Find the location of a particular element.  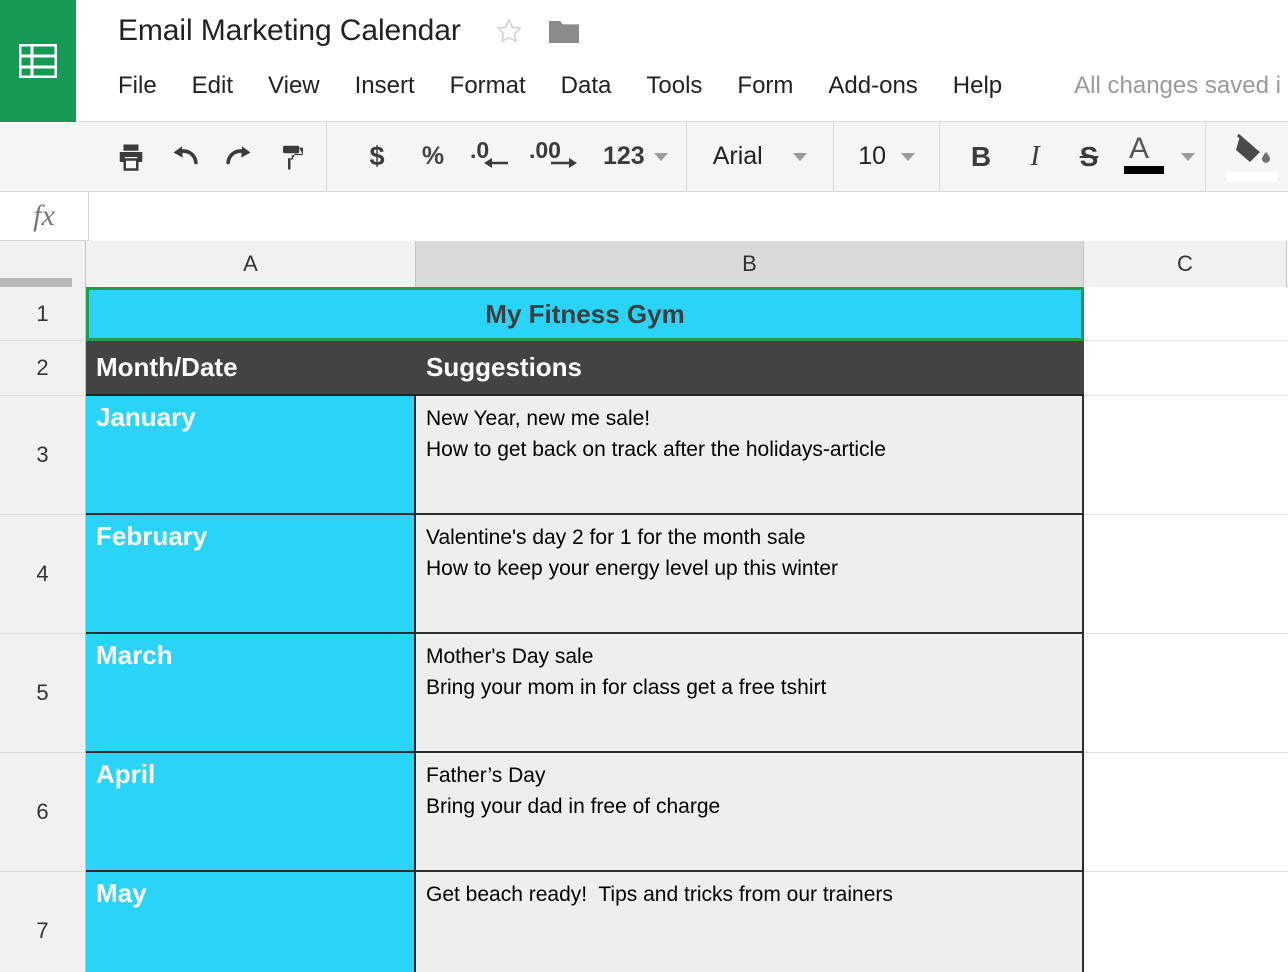

toolbar-group-fill is located at coordinates (1247, 156).